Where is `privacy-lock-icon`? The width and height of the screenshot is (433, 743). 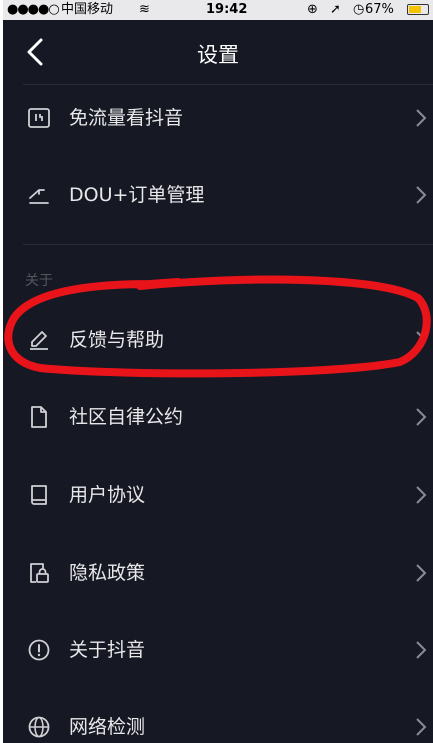
privacy-lock-icon is located at coordinates (39, 573).